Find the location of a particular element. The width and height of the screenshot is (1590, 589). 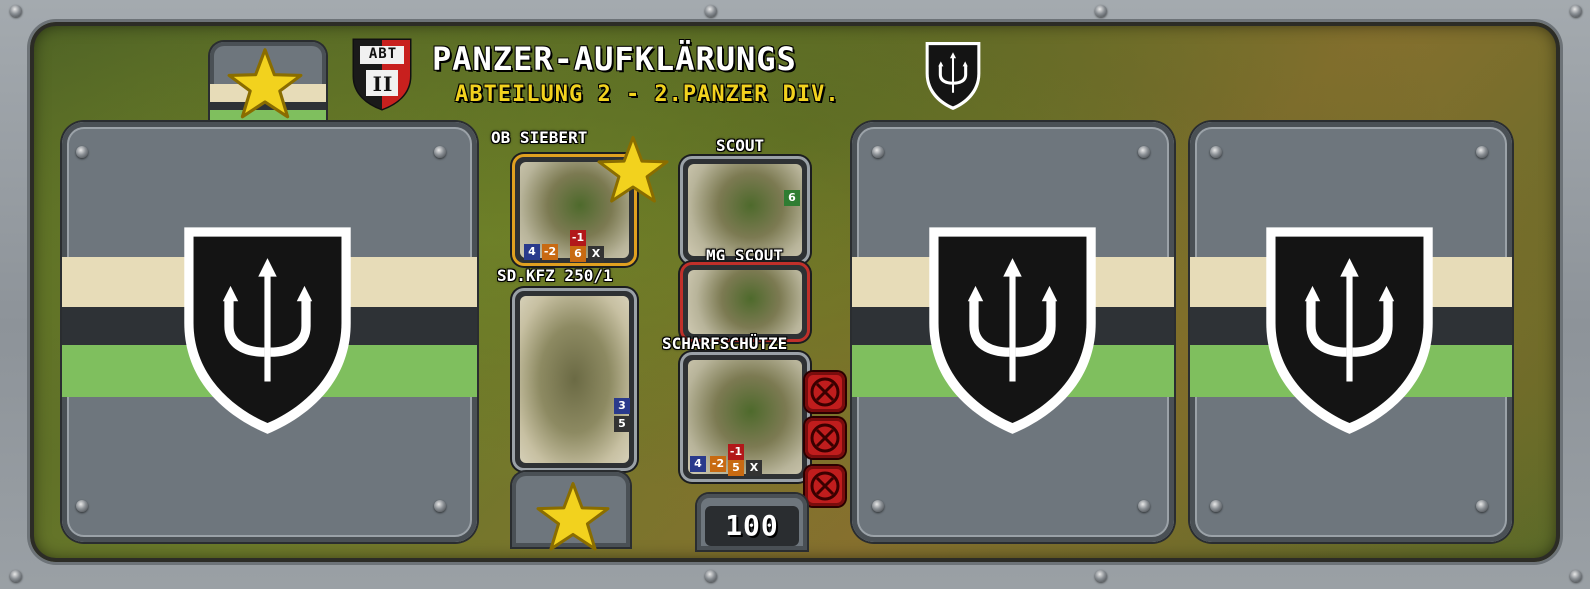

abt-badge-top-text: ABT is located at coordinates (383, 54).